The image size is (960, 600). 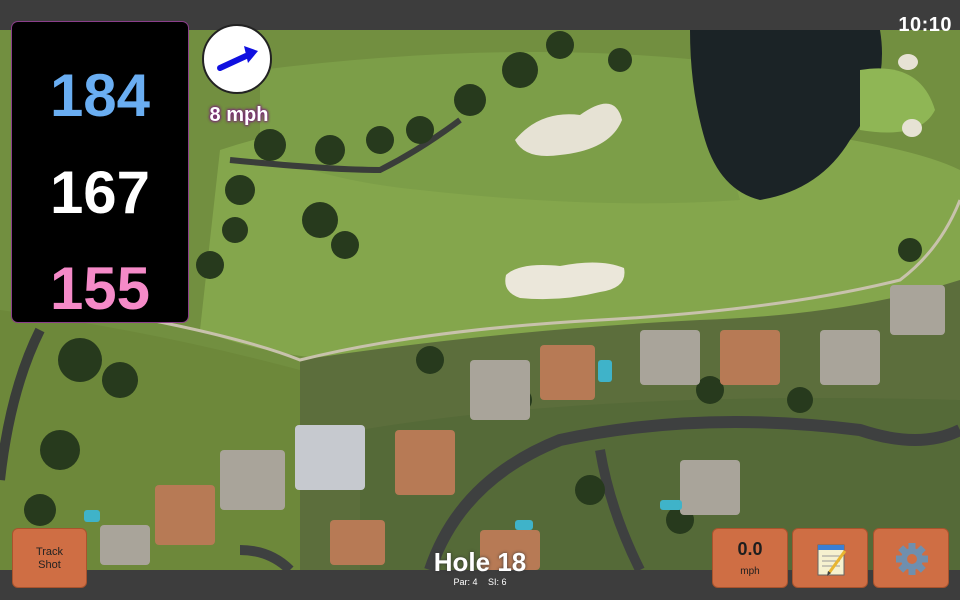 I want to click on speed-value: 0.0, so click(x=750, y=549).